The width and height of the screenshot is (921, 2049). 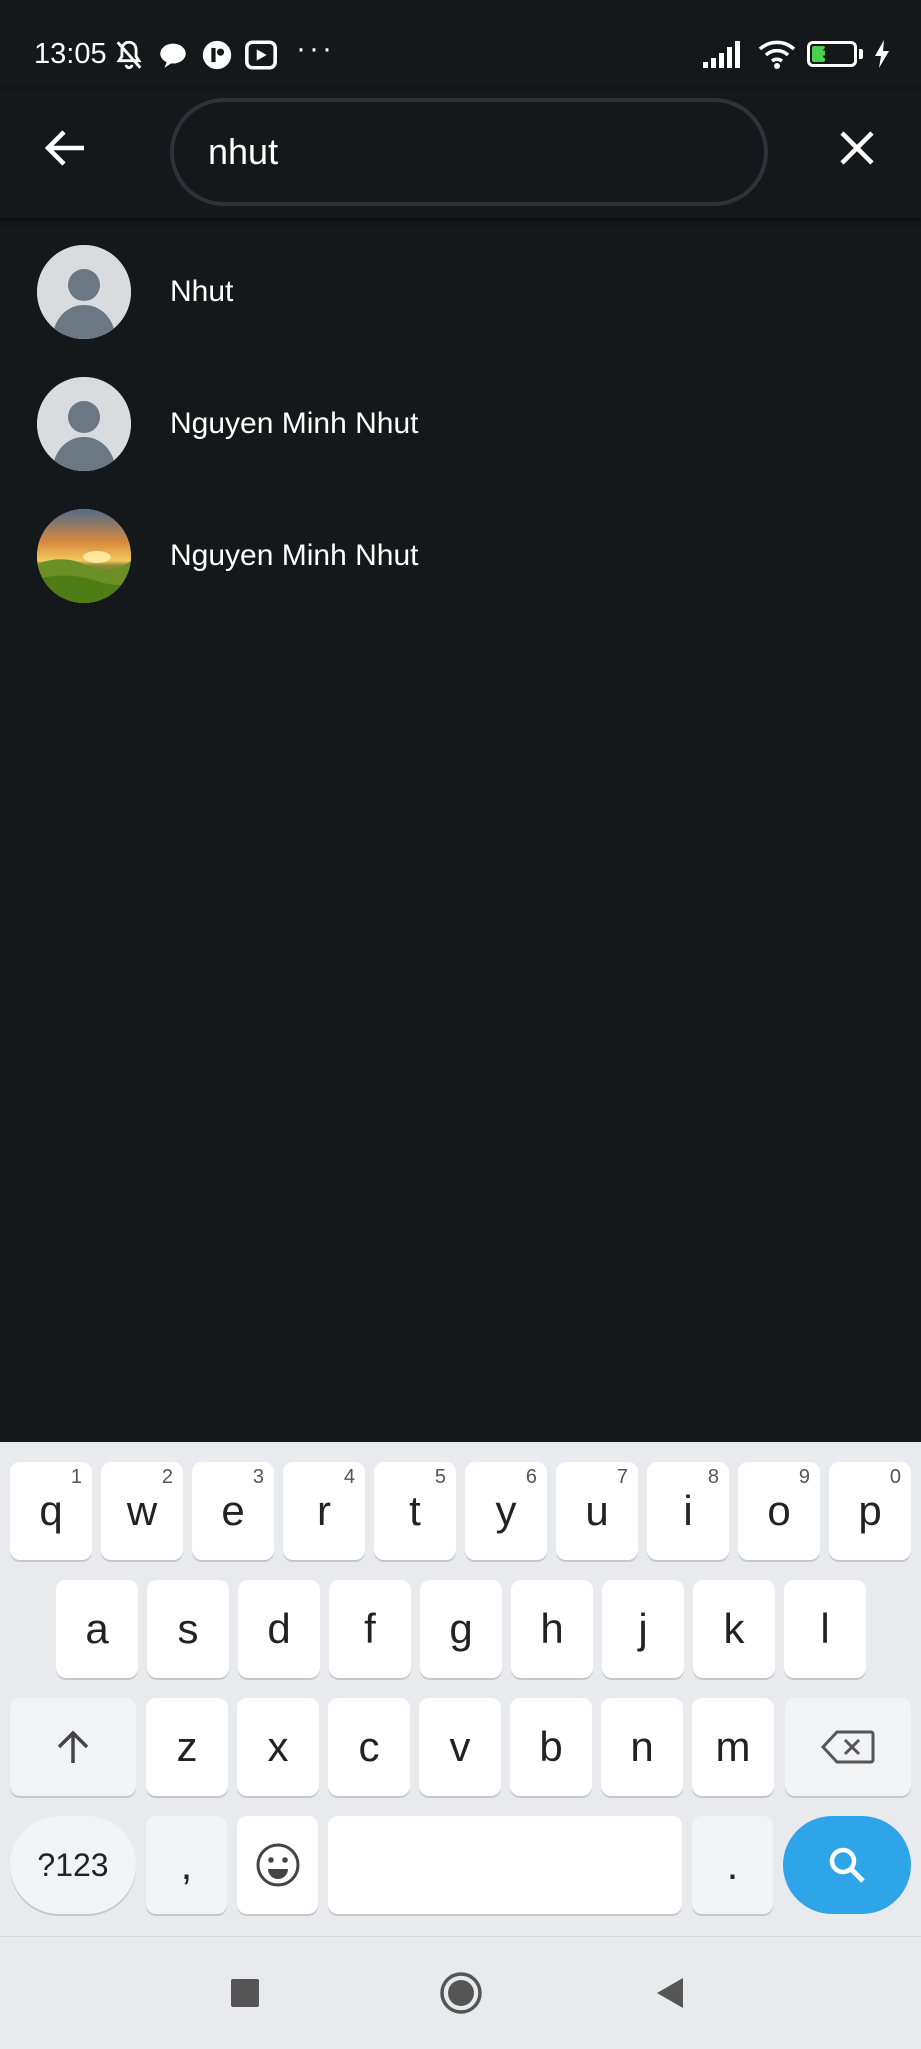 I want to click on key-number-hint: 6, so click(x=531, y=1477).